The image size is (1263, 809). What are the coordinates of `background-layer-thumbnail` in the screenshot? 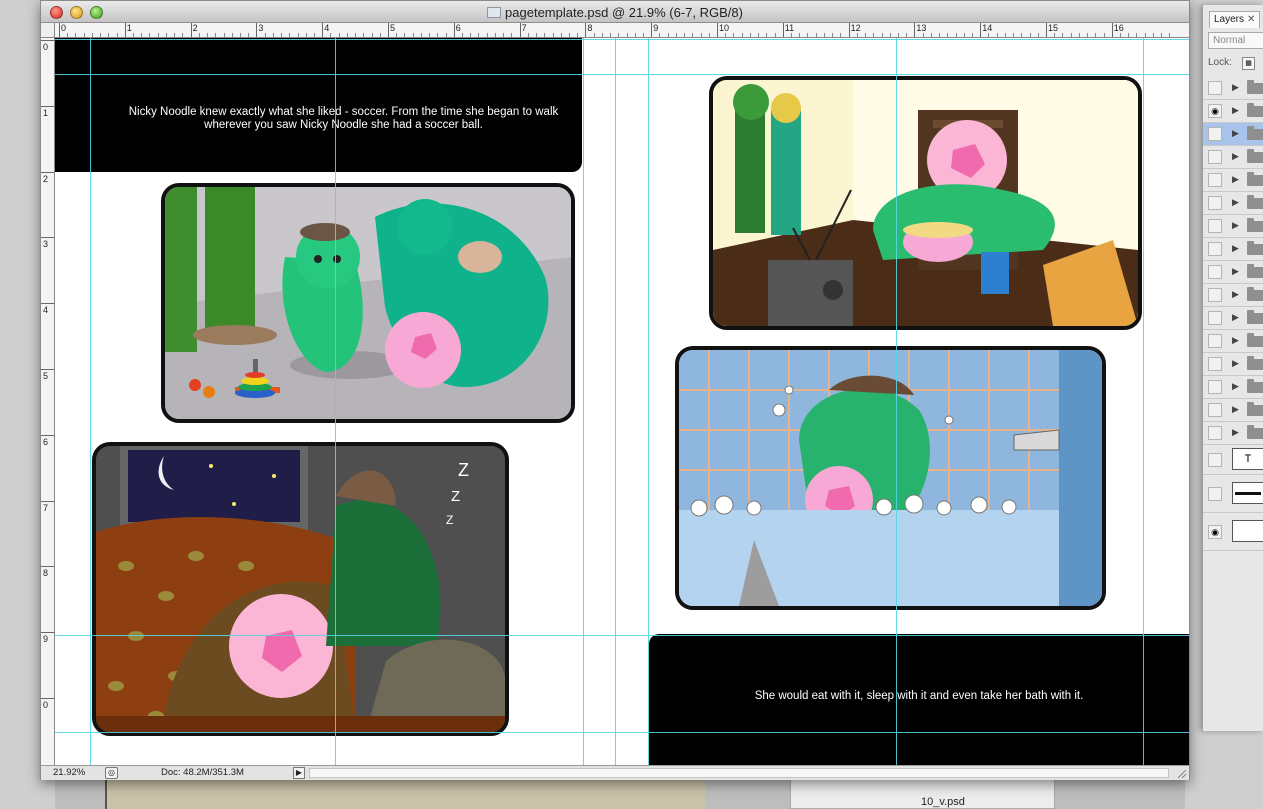 It's located at (1247, 531).